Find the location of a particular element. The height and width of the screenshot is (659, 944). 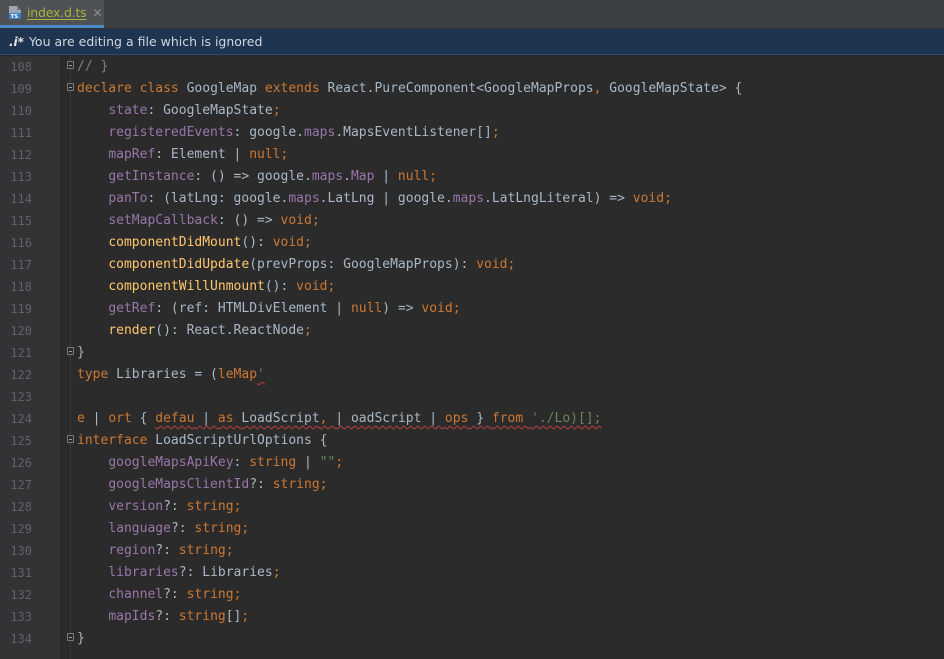

code-token: './Lo)[]; is located at coordinates (566, 418).